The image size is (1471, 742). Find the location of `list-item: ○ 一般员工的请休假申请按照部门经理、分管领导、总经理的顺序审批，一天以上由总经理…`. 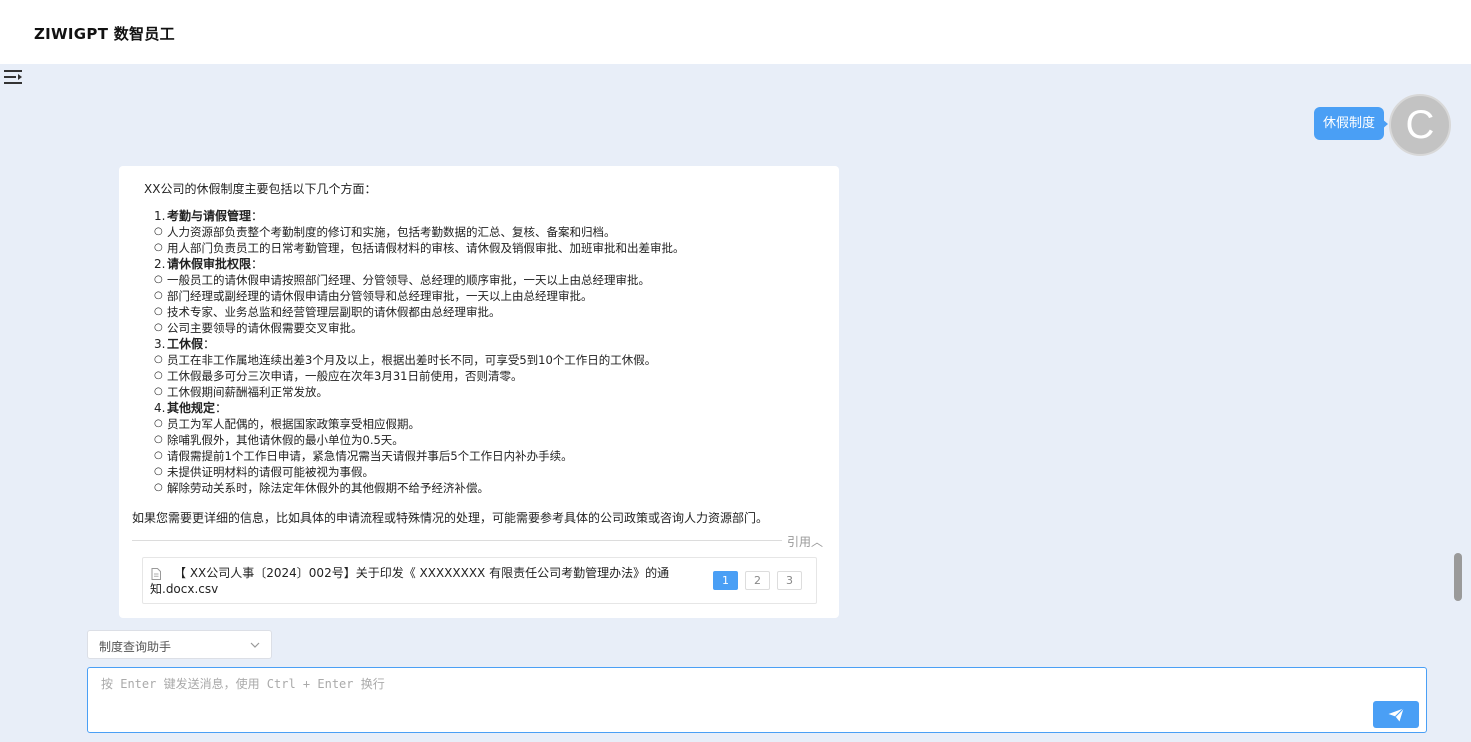

list-item: ○ 一般员工的请休假申请按照部门经理、分管领导、总经理的顺序审批，一天以上由总经理… is located at coordinates (402, 280).